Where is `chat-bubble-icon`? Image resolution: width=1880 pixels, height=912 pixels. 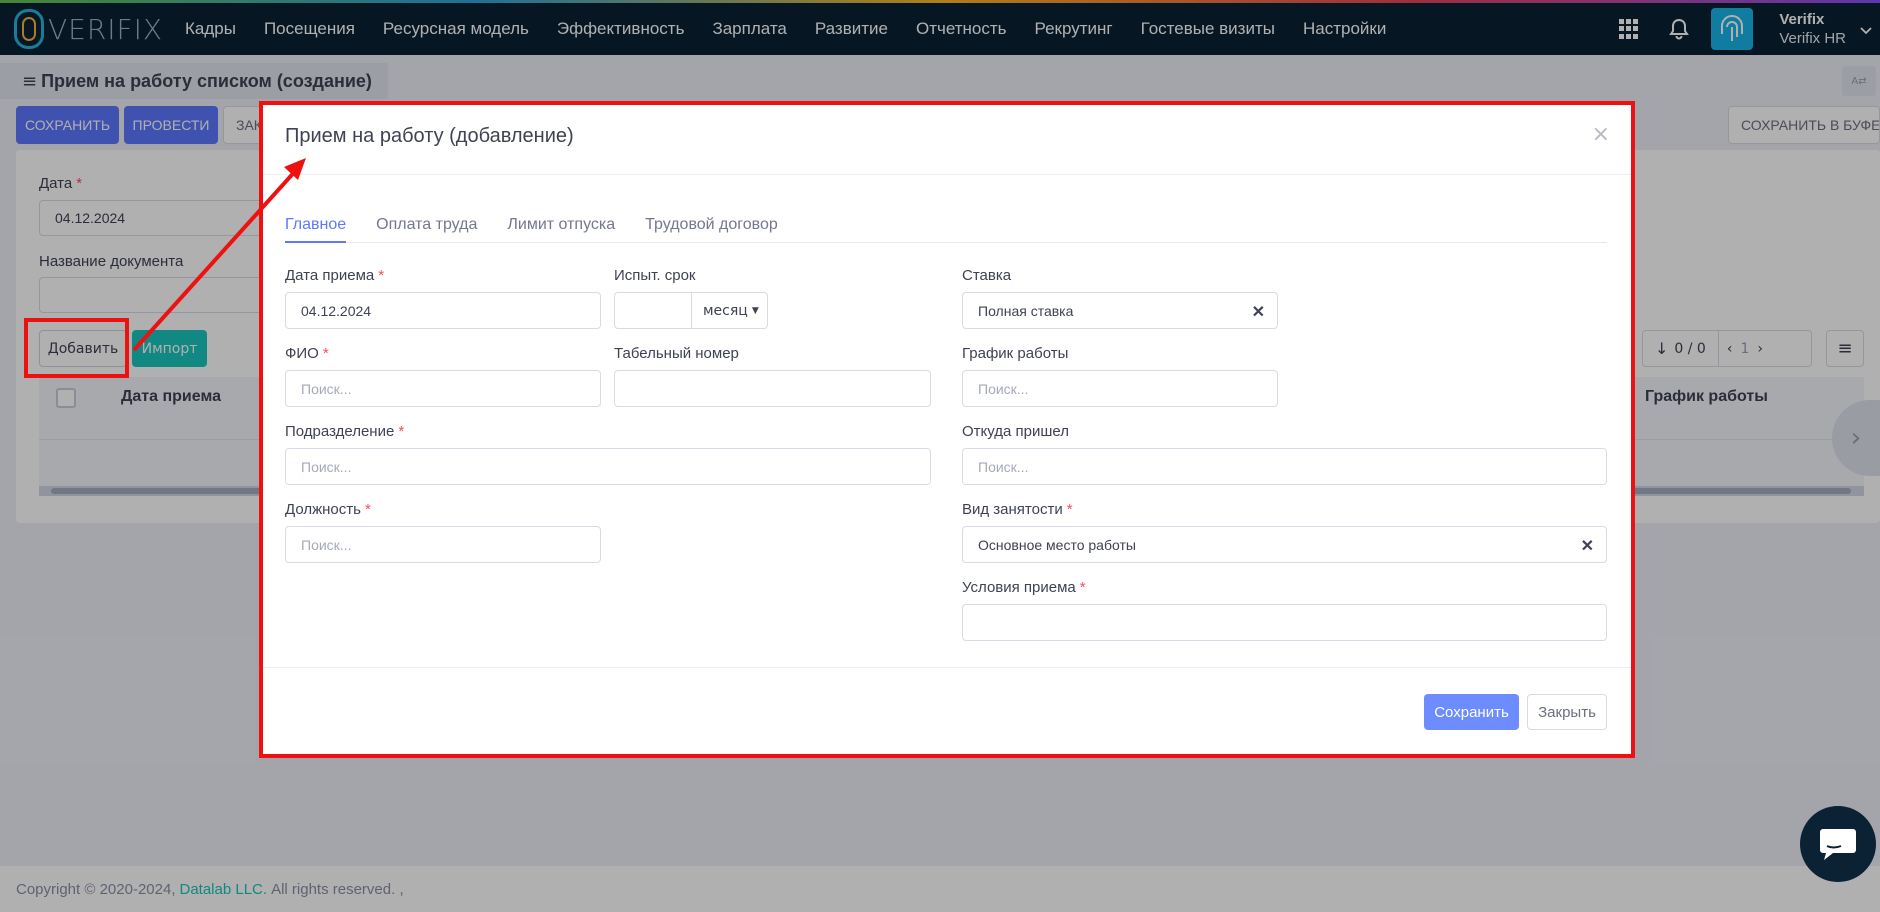 chat-bubble-icon is located at coordinates (1838, 844).